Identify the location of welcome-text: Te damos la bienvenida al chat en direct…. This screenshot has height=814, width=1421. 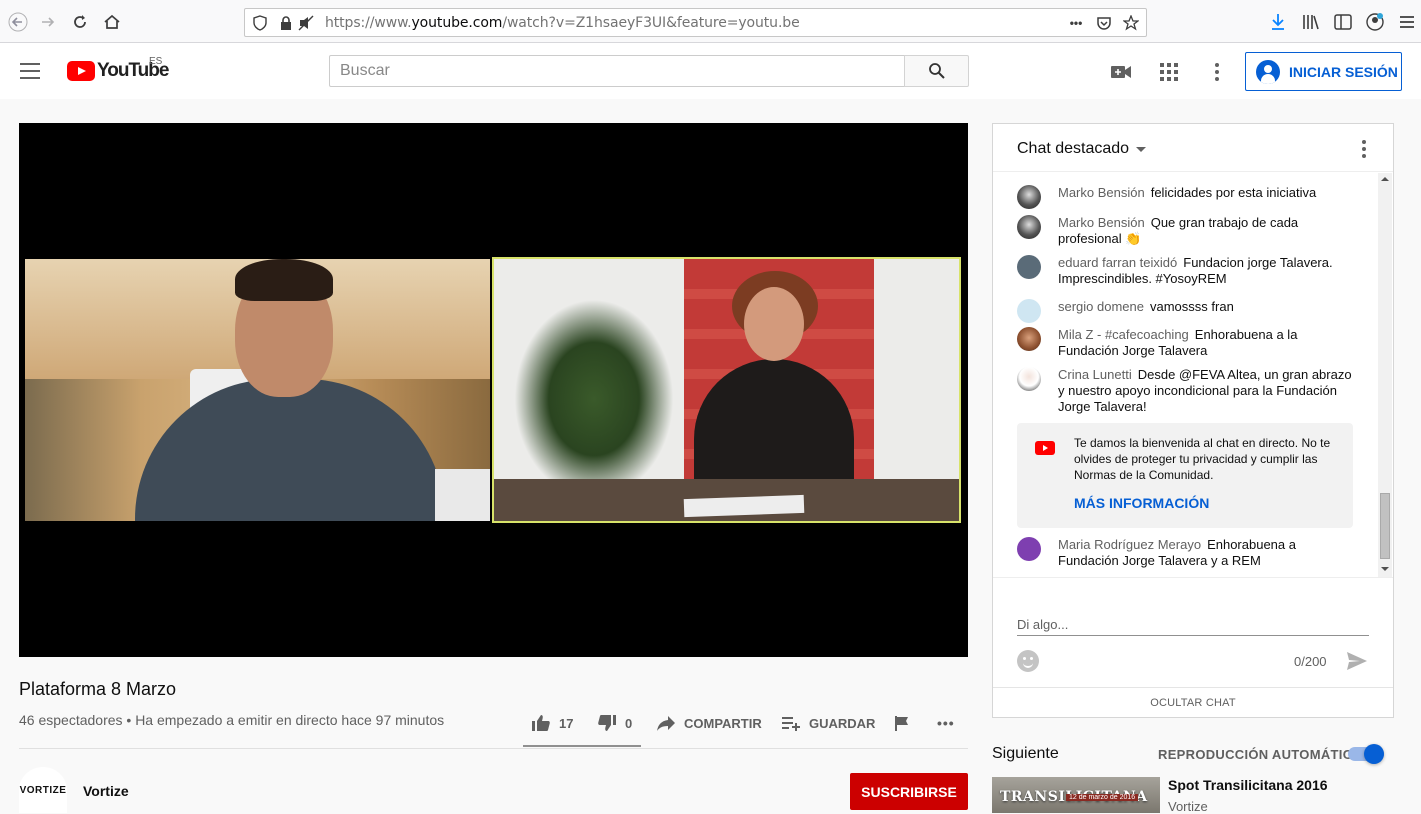
(1202, 459).